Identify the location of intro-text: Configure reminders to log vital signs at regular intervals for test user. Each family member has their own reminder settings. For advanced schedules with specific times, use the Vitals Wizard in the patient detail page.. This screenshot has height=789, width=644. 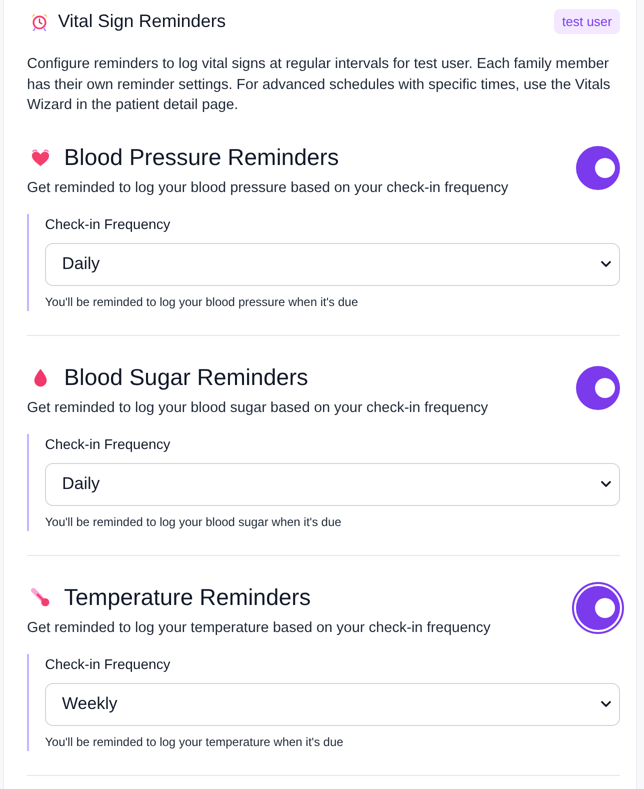
(319, 85).